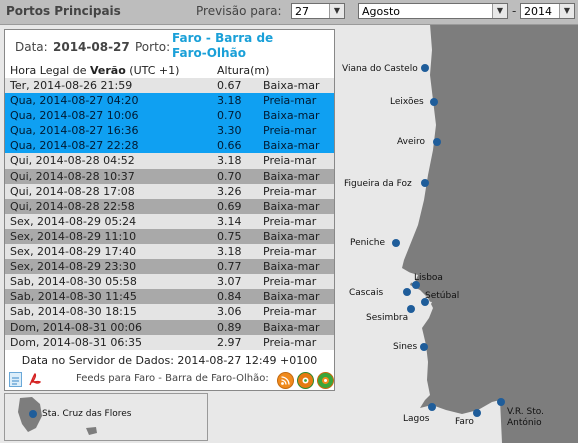 The height and width of the screenshot is (443, 578). What do you see at coordinates (169, 267) in the screenshot?
I see `tide-row: Sex, 2014-08-29 23:30 0.77 Baixa-mar` at bounding box center [169, 267].